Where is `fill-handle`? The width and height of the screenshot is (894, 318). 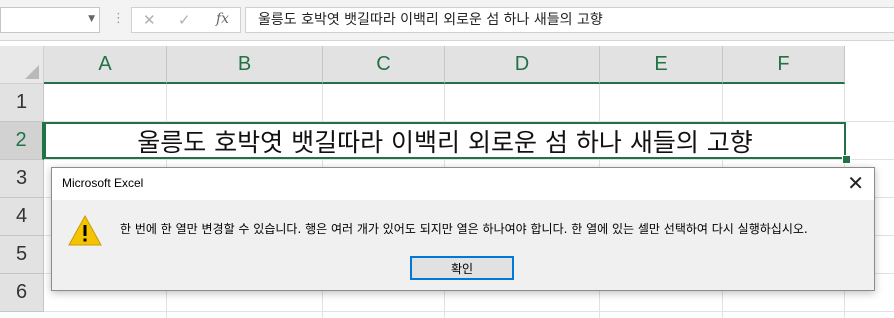 fill-handle is located at coordinates (846, 159).